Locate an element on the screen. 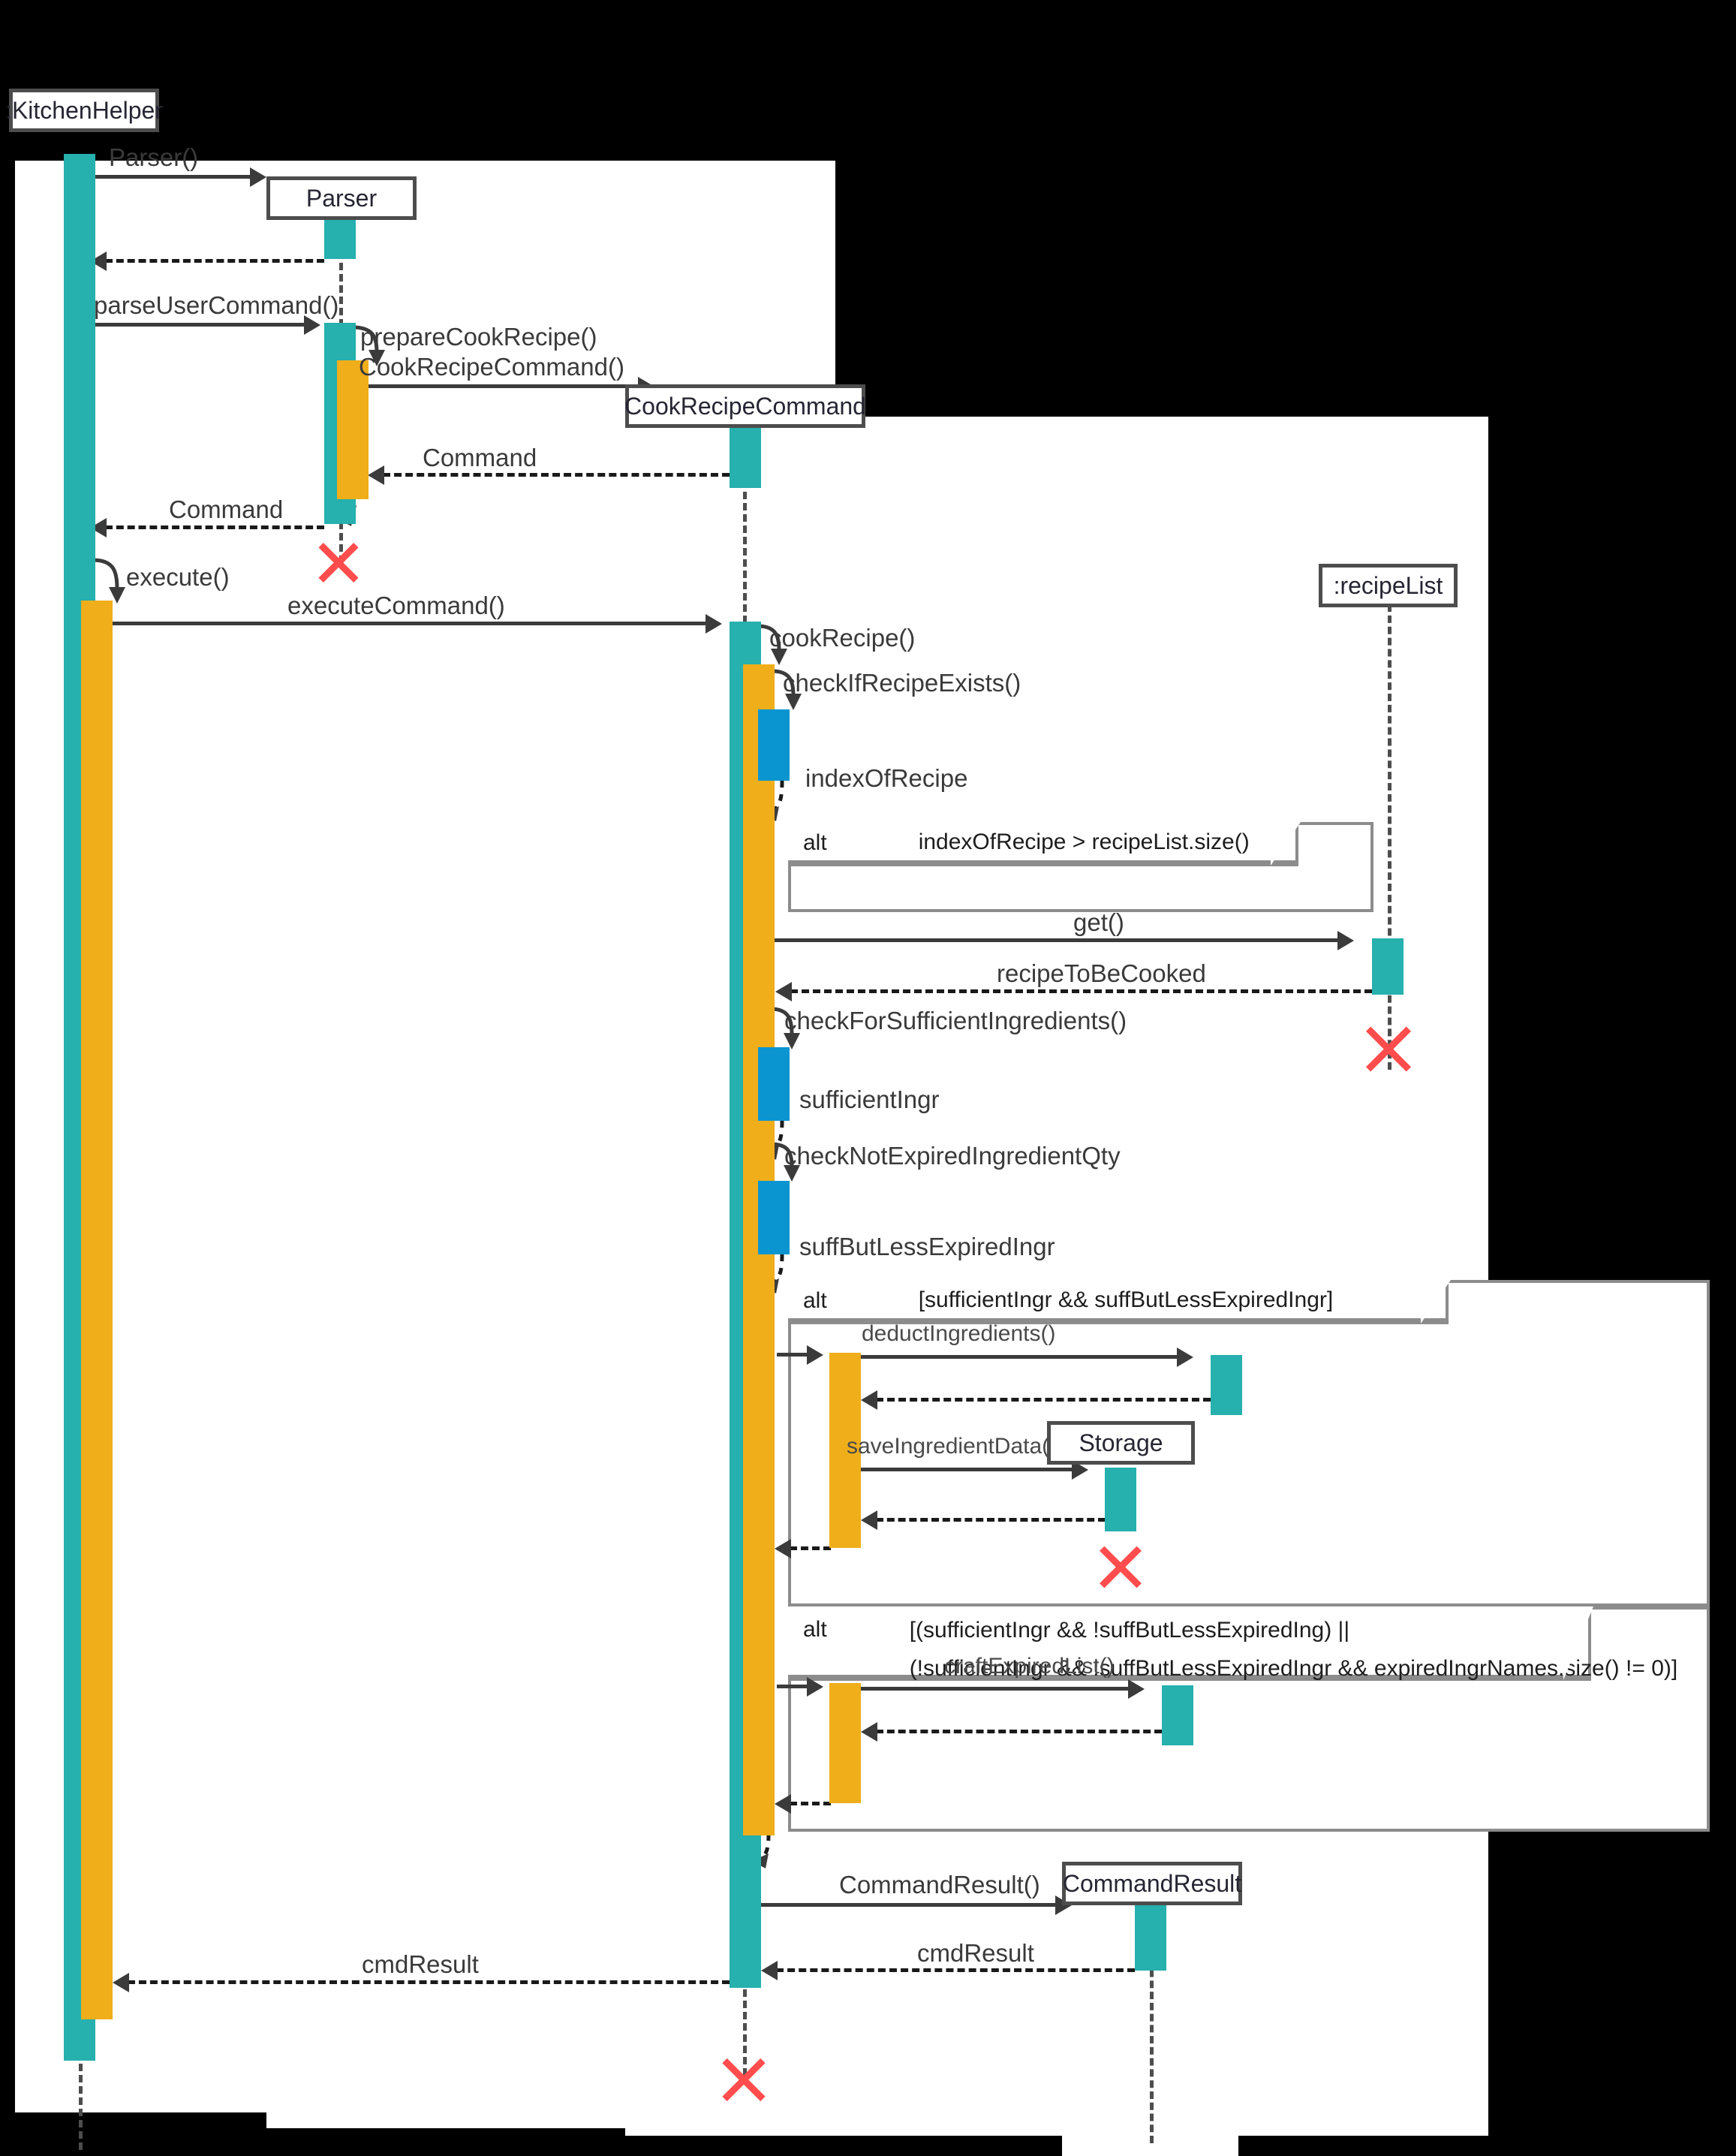 Image resolution: width=1736 pixels, height=2156 pixels. activation-checkifrecipeexists is located at coordinates (774, 745).